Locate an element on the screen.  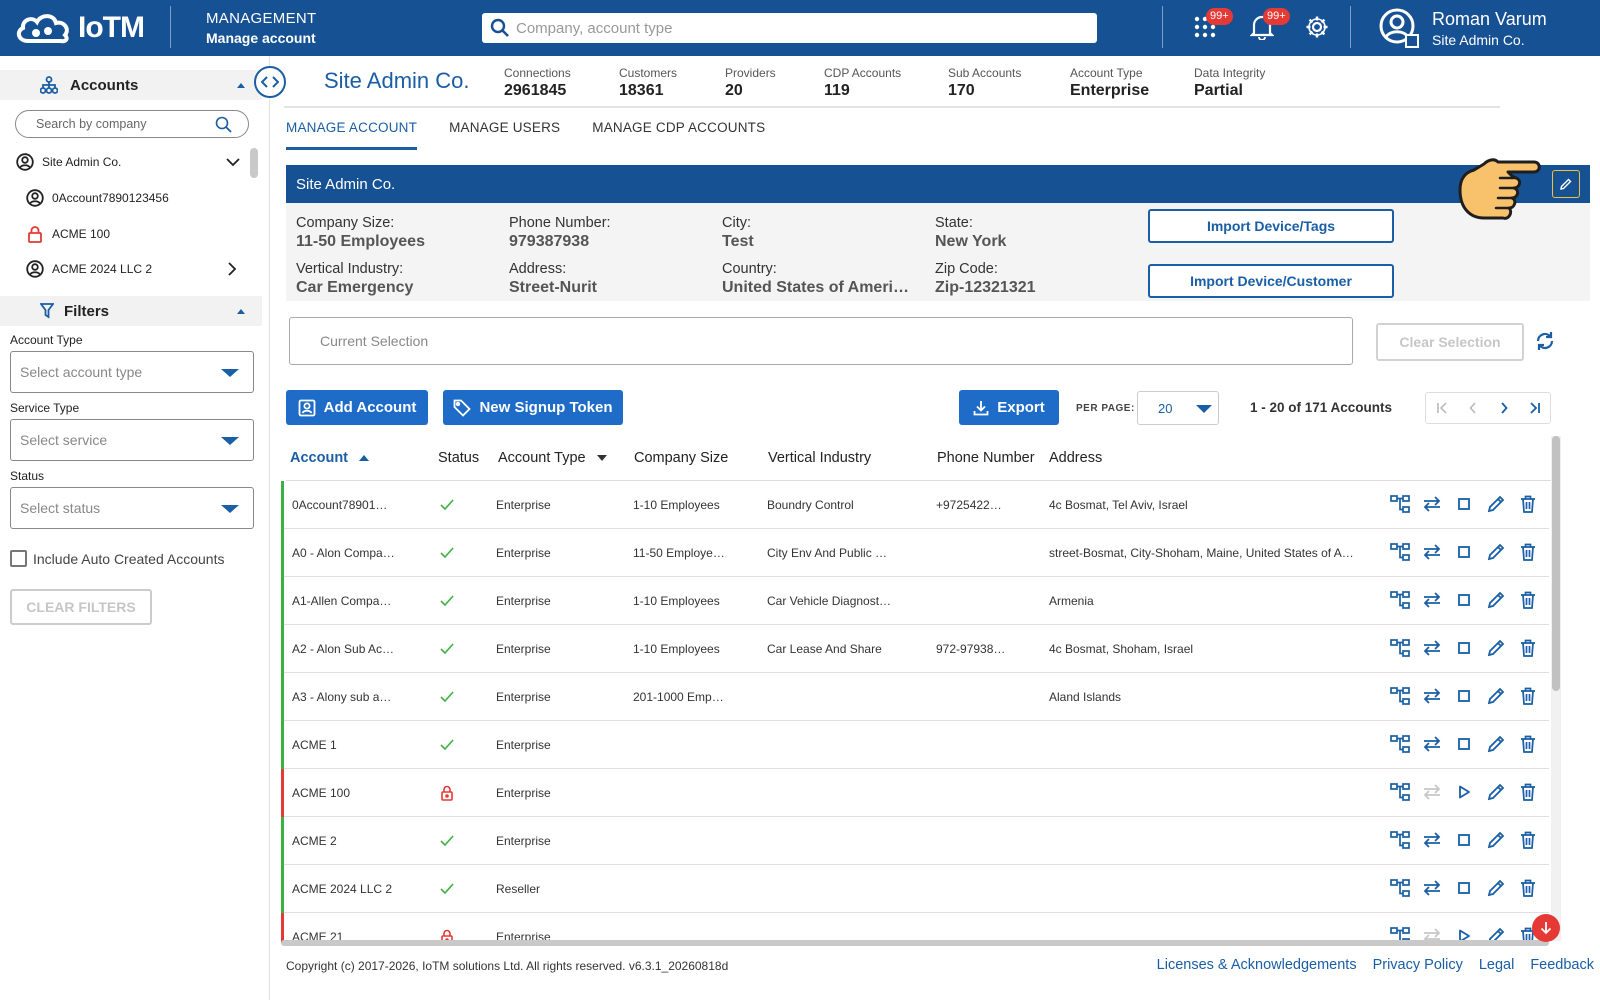
table-row: ACME 2024 LLC 2 Reseller is located at coordinates (915, 889).